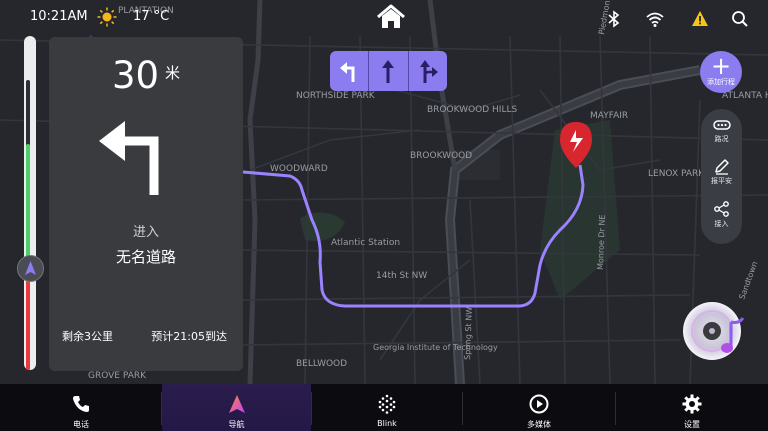 The height and width of the screenshot is (431, 768). Describe the element at coordinates (59, 16) in the screenshot. I see `status-time: 10:21AM` at that location.